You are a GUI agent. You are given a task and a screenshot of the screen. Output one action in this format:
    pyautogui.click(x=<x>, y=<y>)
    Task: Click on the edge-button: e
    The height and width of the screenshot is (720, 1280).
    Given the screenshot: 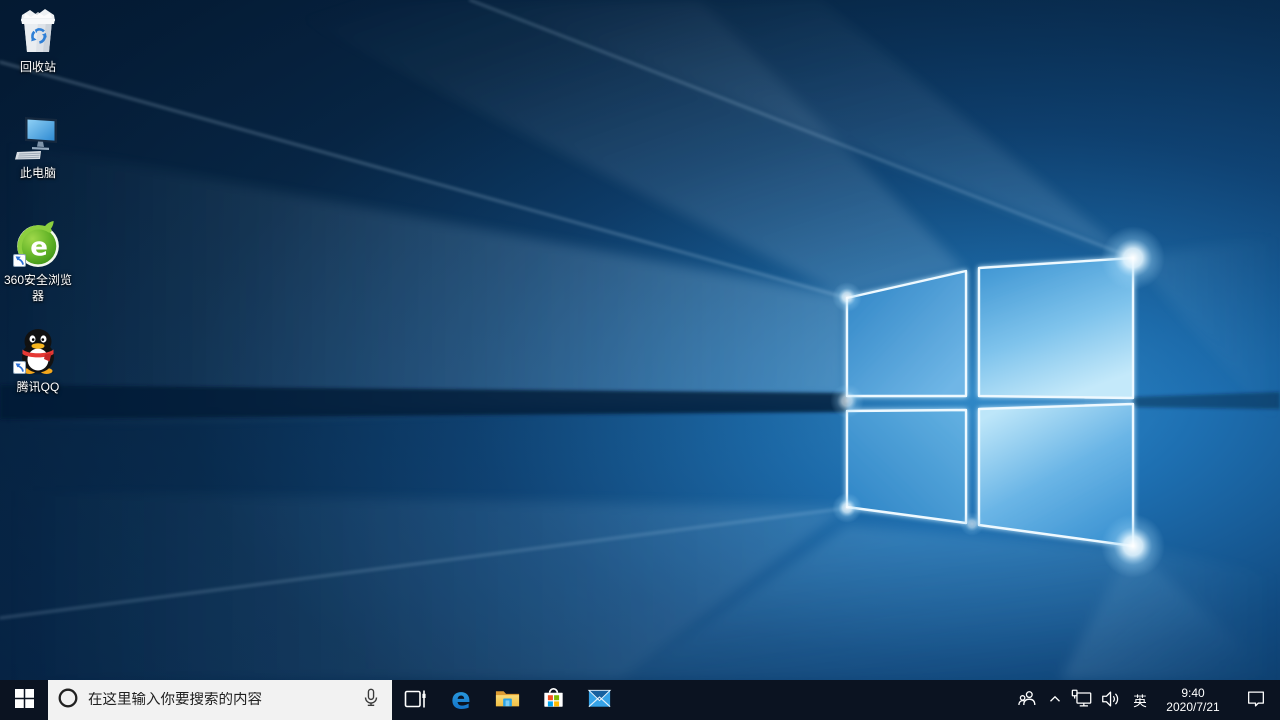 What is the action you would take?
    pyautogui.click(x=461, y=700)
    